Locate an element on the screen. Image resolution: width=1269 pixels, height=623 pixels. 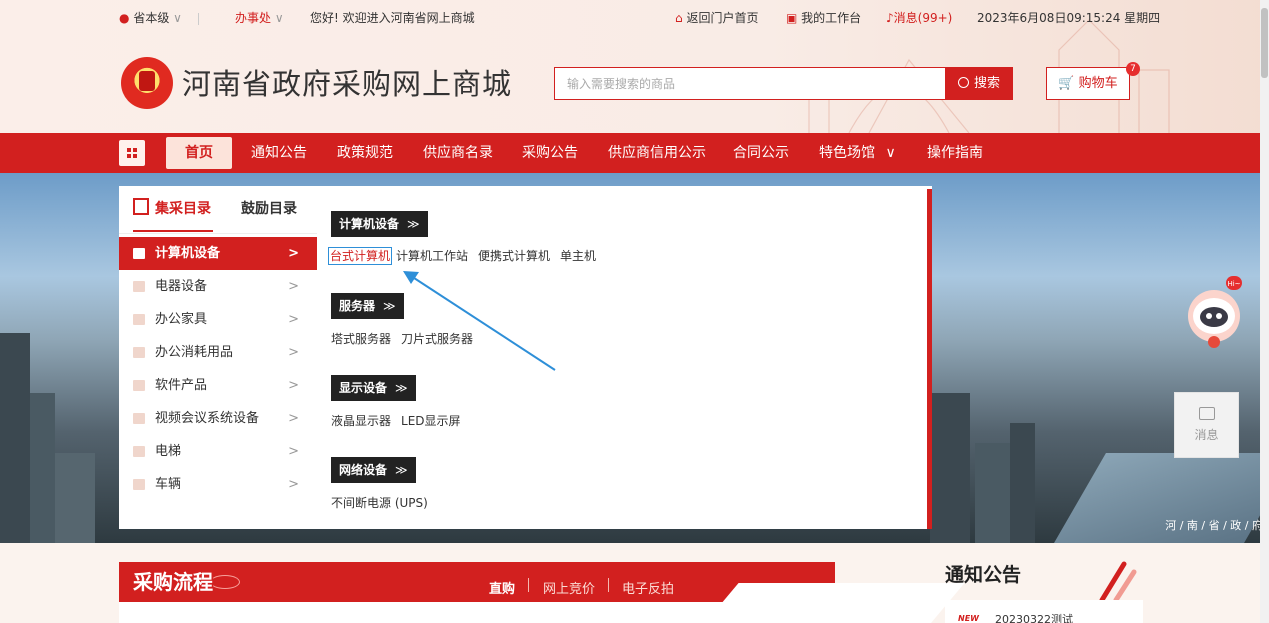
cart-count-badge: 7 is located at coordinates (1133, 69).